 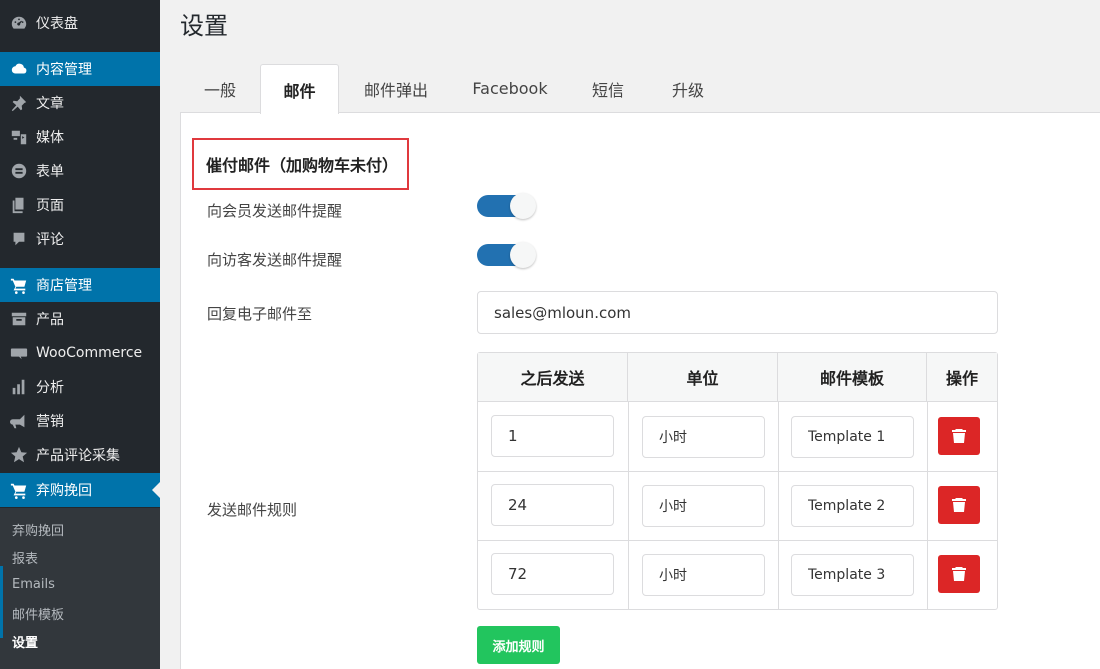 I want to click on header-email-template: 邮件模板, so click(x=852, y=377).